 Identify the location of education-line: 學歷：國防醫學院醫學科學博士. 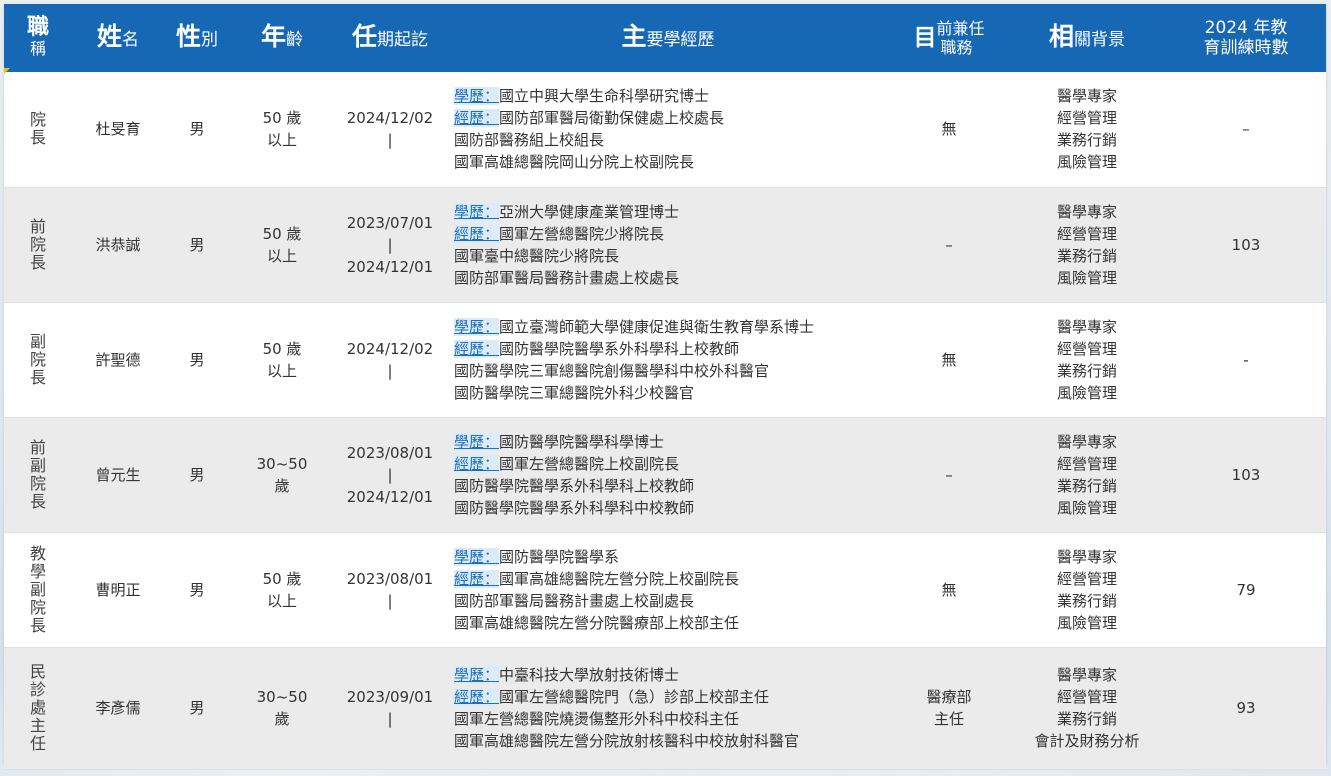
(672, 442).